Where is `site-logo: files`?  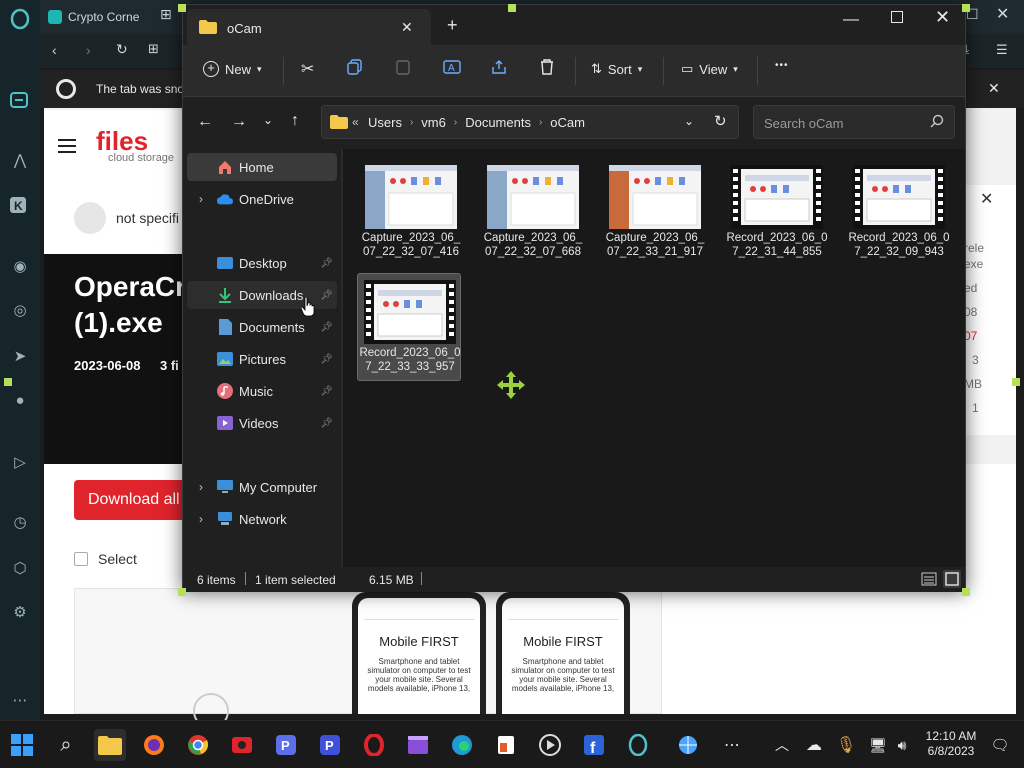 site-logo: files is located at coordinates (122, 141).